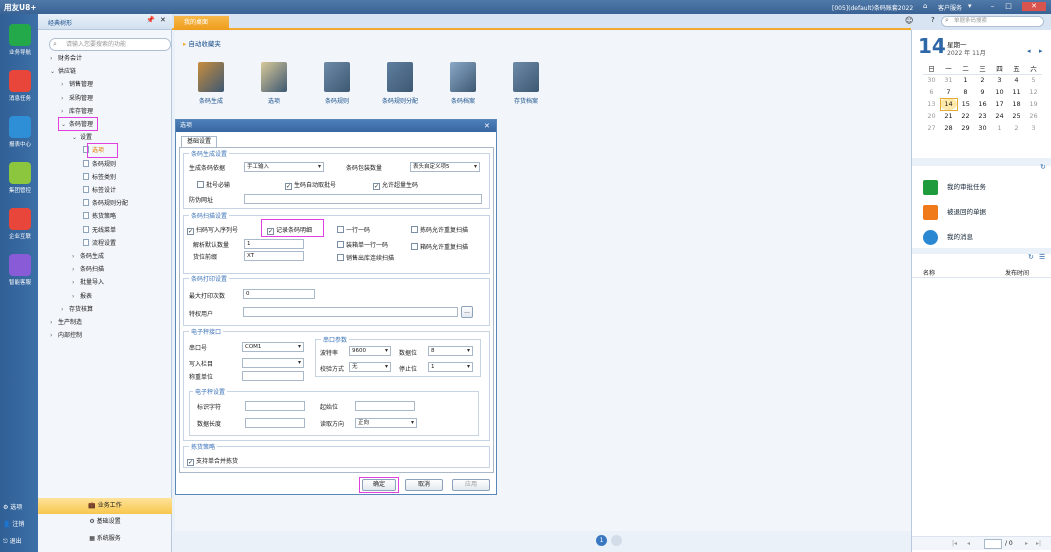 The image size is (1051, 552). Describe the element at coordinates (965, 116) in the screenshot. I see `calendar-day-cell: 22` at that location.